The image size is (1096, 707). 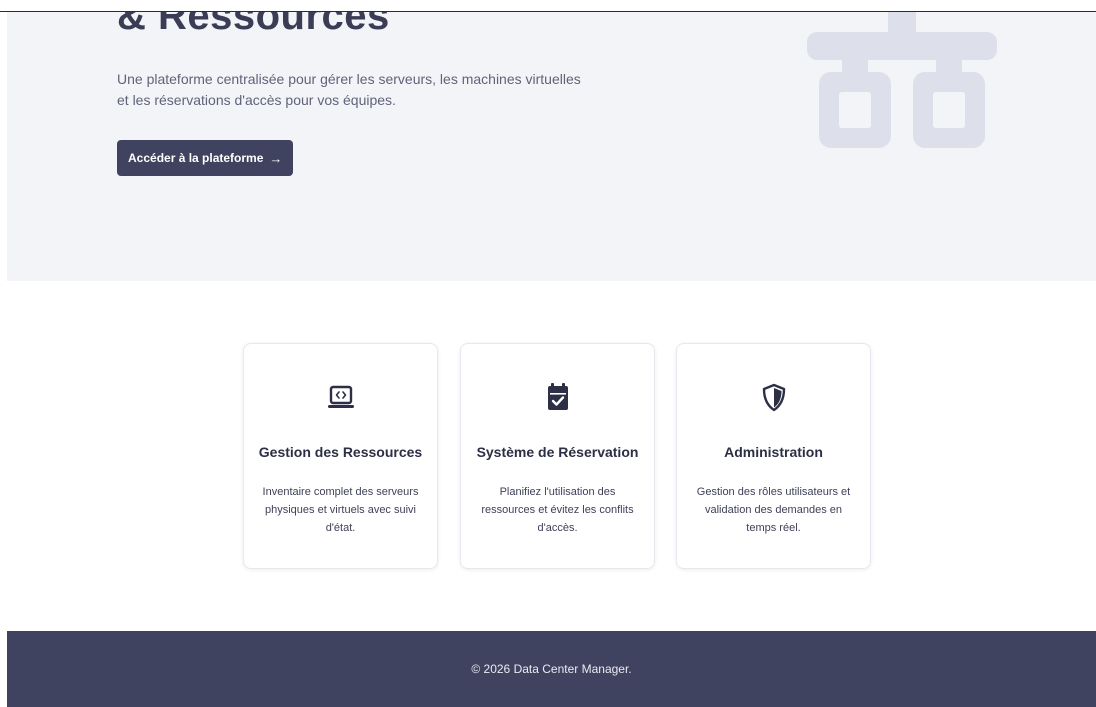 I want to click on laptop-code-icon, so click(x=341, y=396).